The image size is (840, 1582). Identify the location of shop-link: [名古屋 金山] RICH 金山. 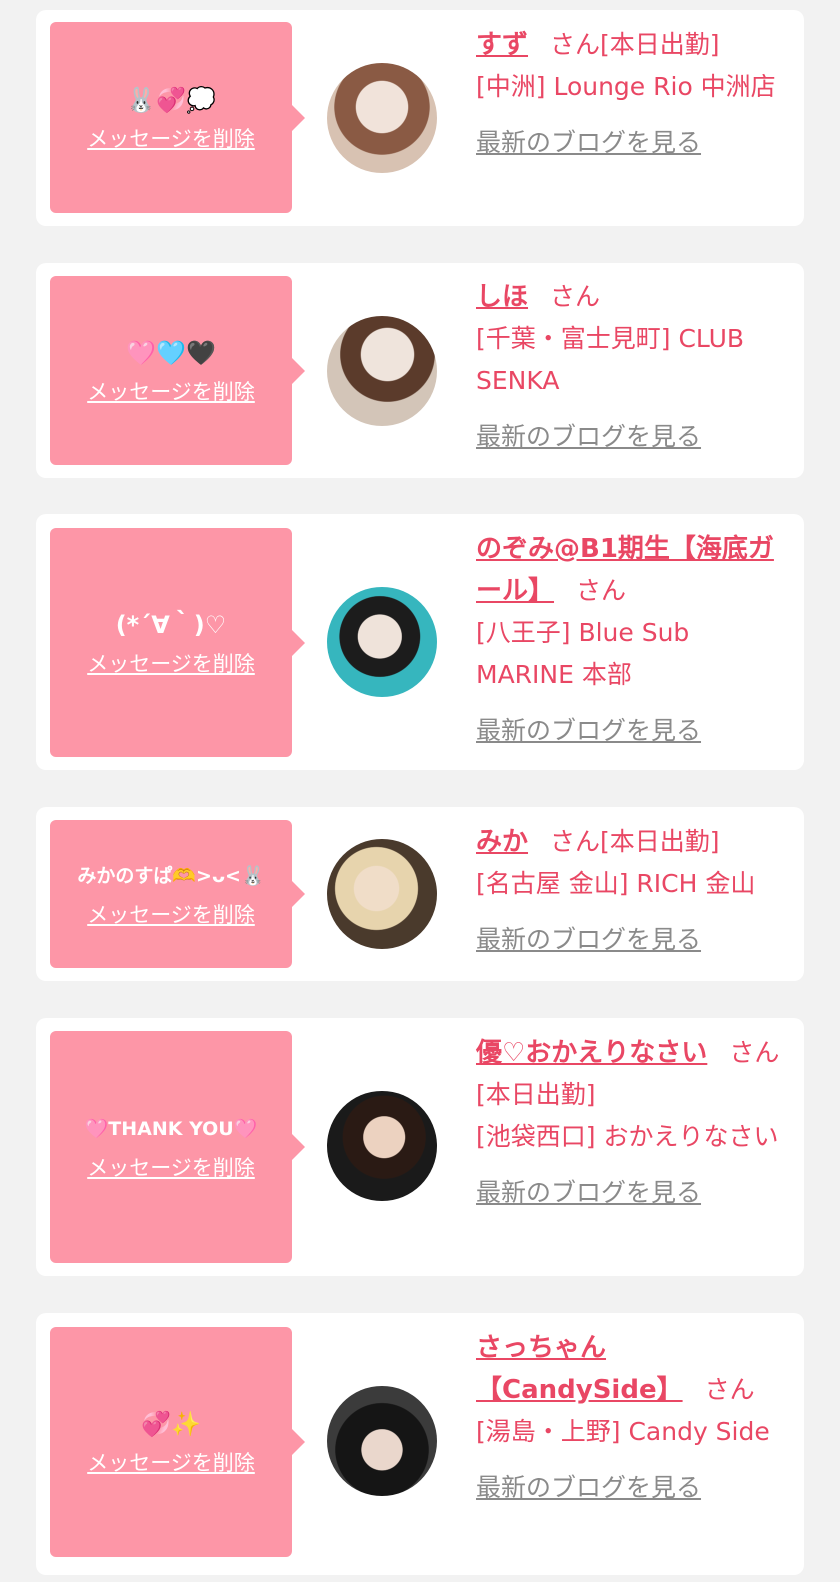
(615, 883).